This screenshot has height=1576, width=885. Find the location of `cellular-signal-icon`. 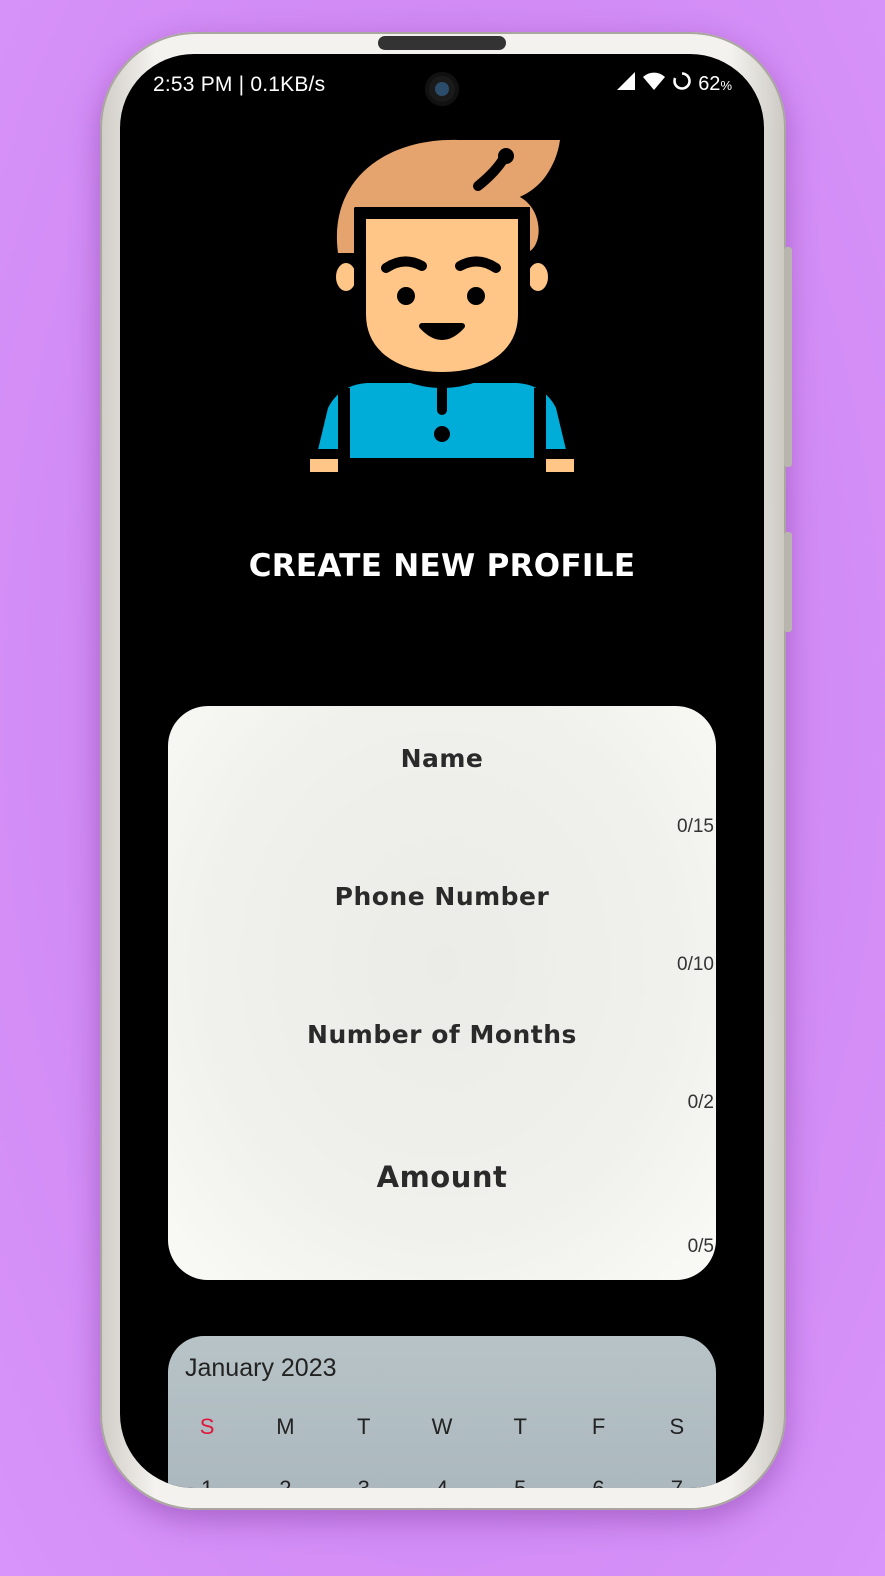

cellular-signal-icon is located at coordinates (626, 84).